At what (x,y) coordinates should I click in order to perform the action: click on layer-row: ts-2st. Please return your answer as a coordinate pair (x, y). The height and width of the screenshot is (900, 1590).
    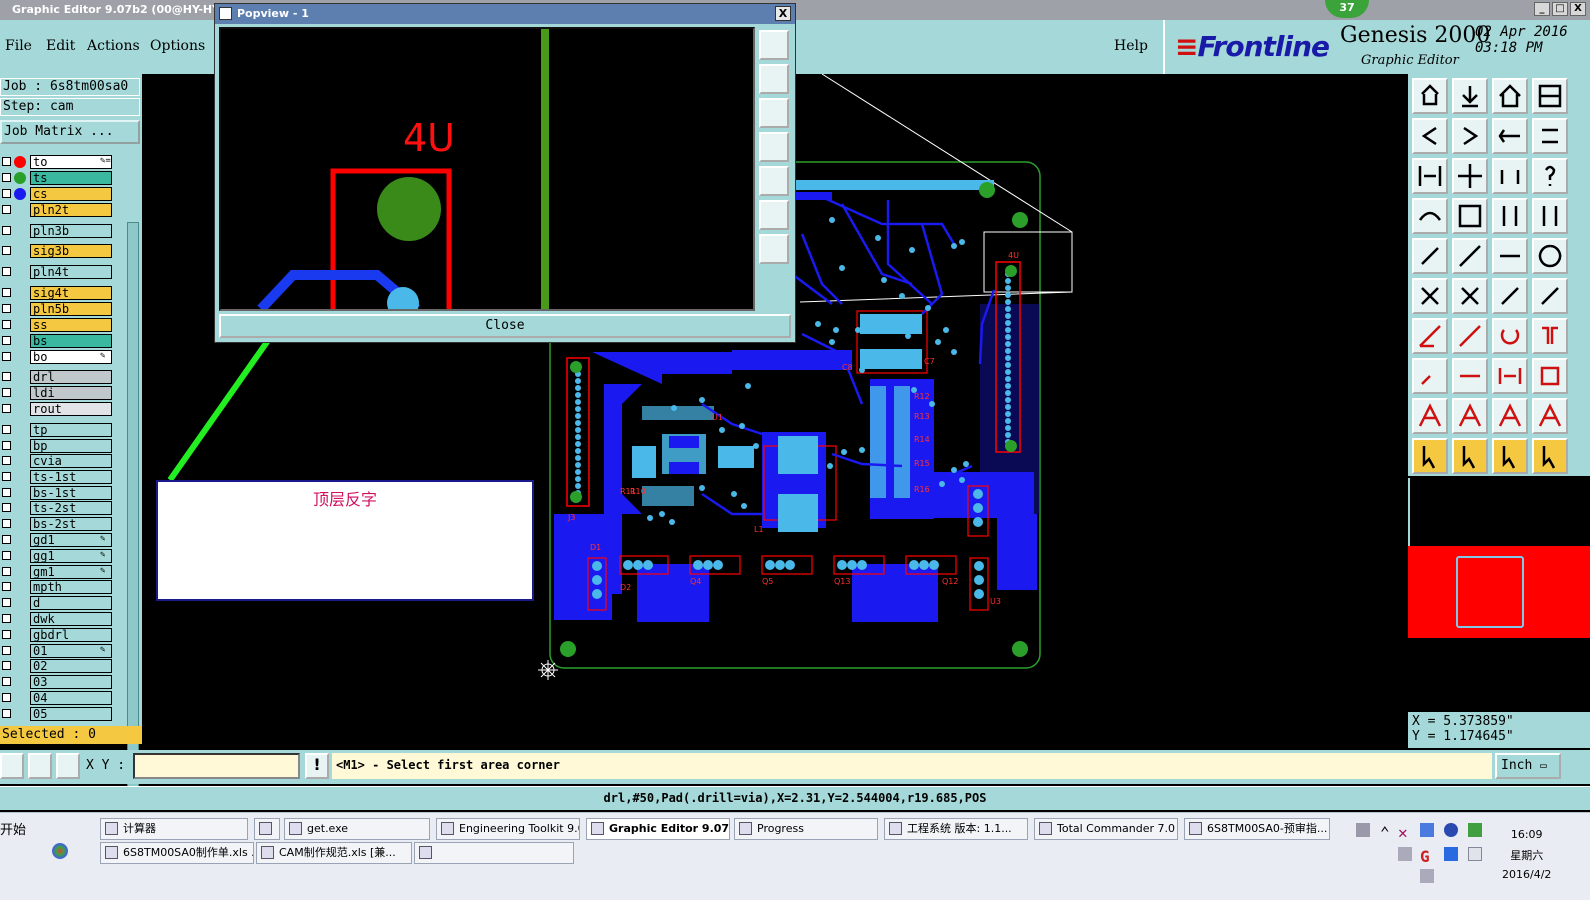
    Looking at the image, I should click on (56, 508).